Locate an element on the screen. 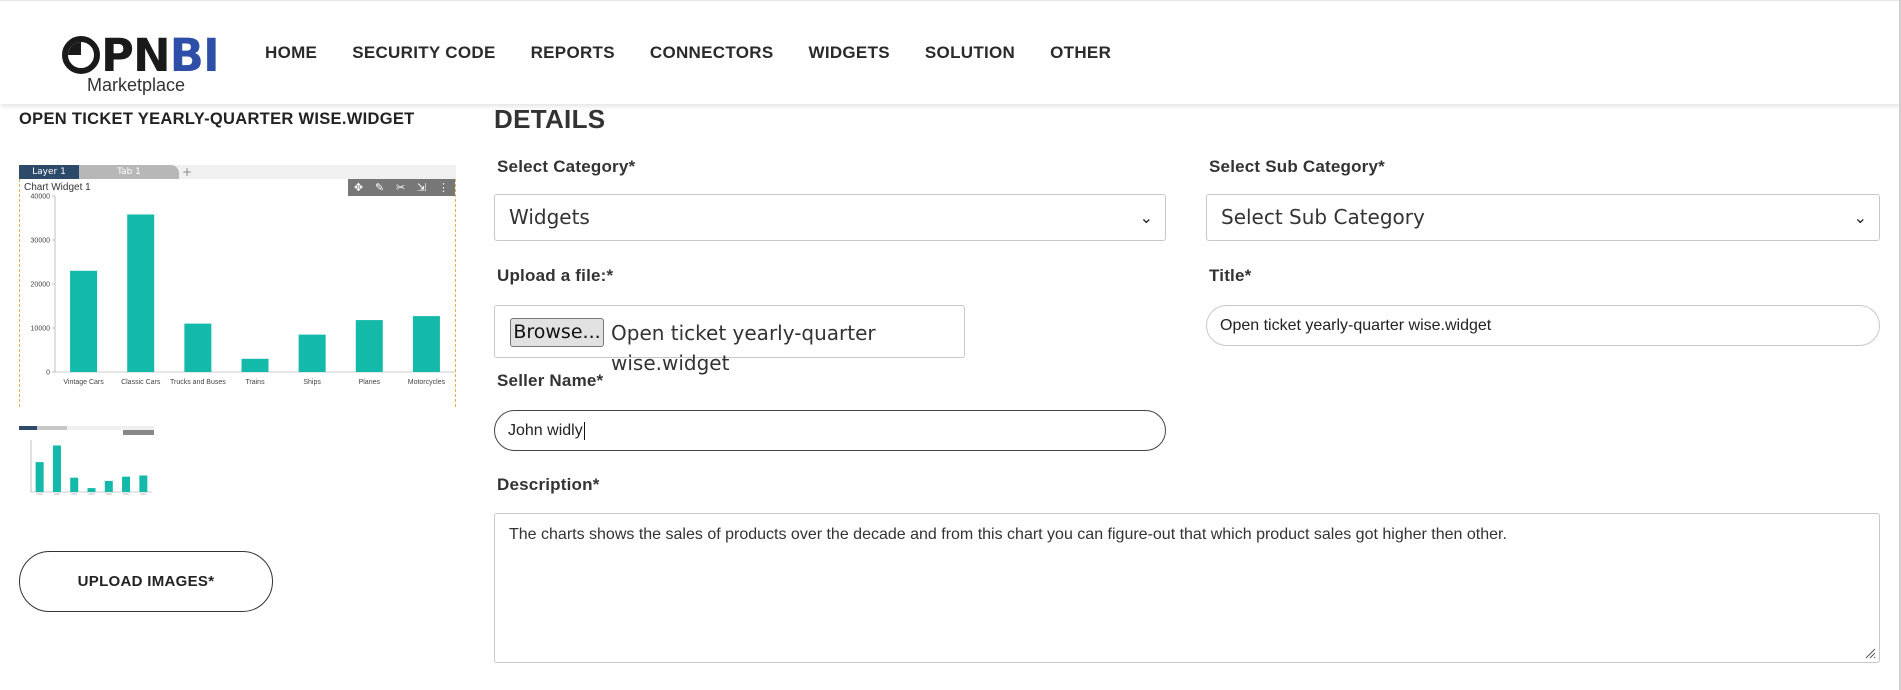 The height and width of the screenshot is (690, 1901). logo-o-icon is located at coordinates (81, 55).